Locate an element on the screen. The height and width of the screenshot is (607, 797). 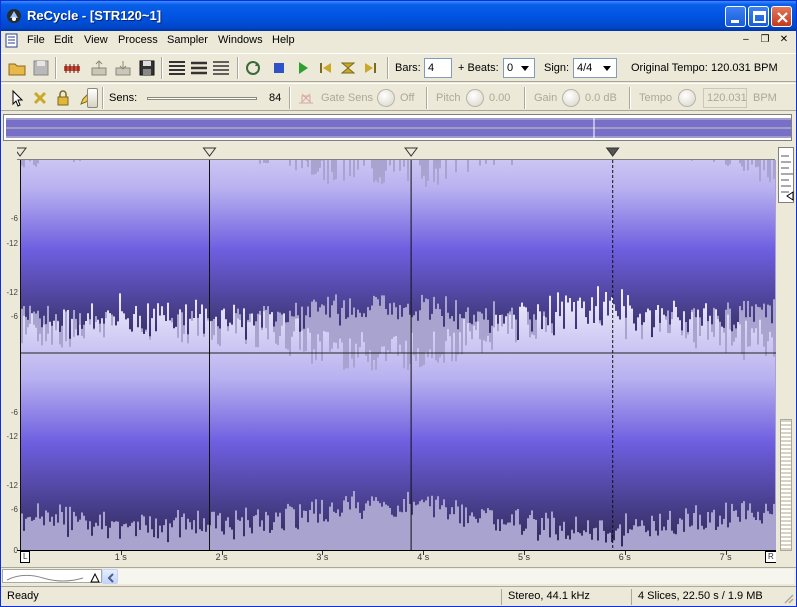
tempo-ruler-icon is located at coordinates (72, 68).